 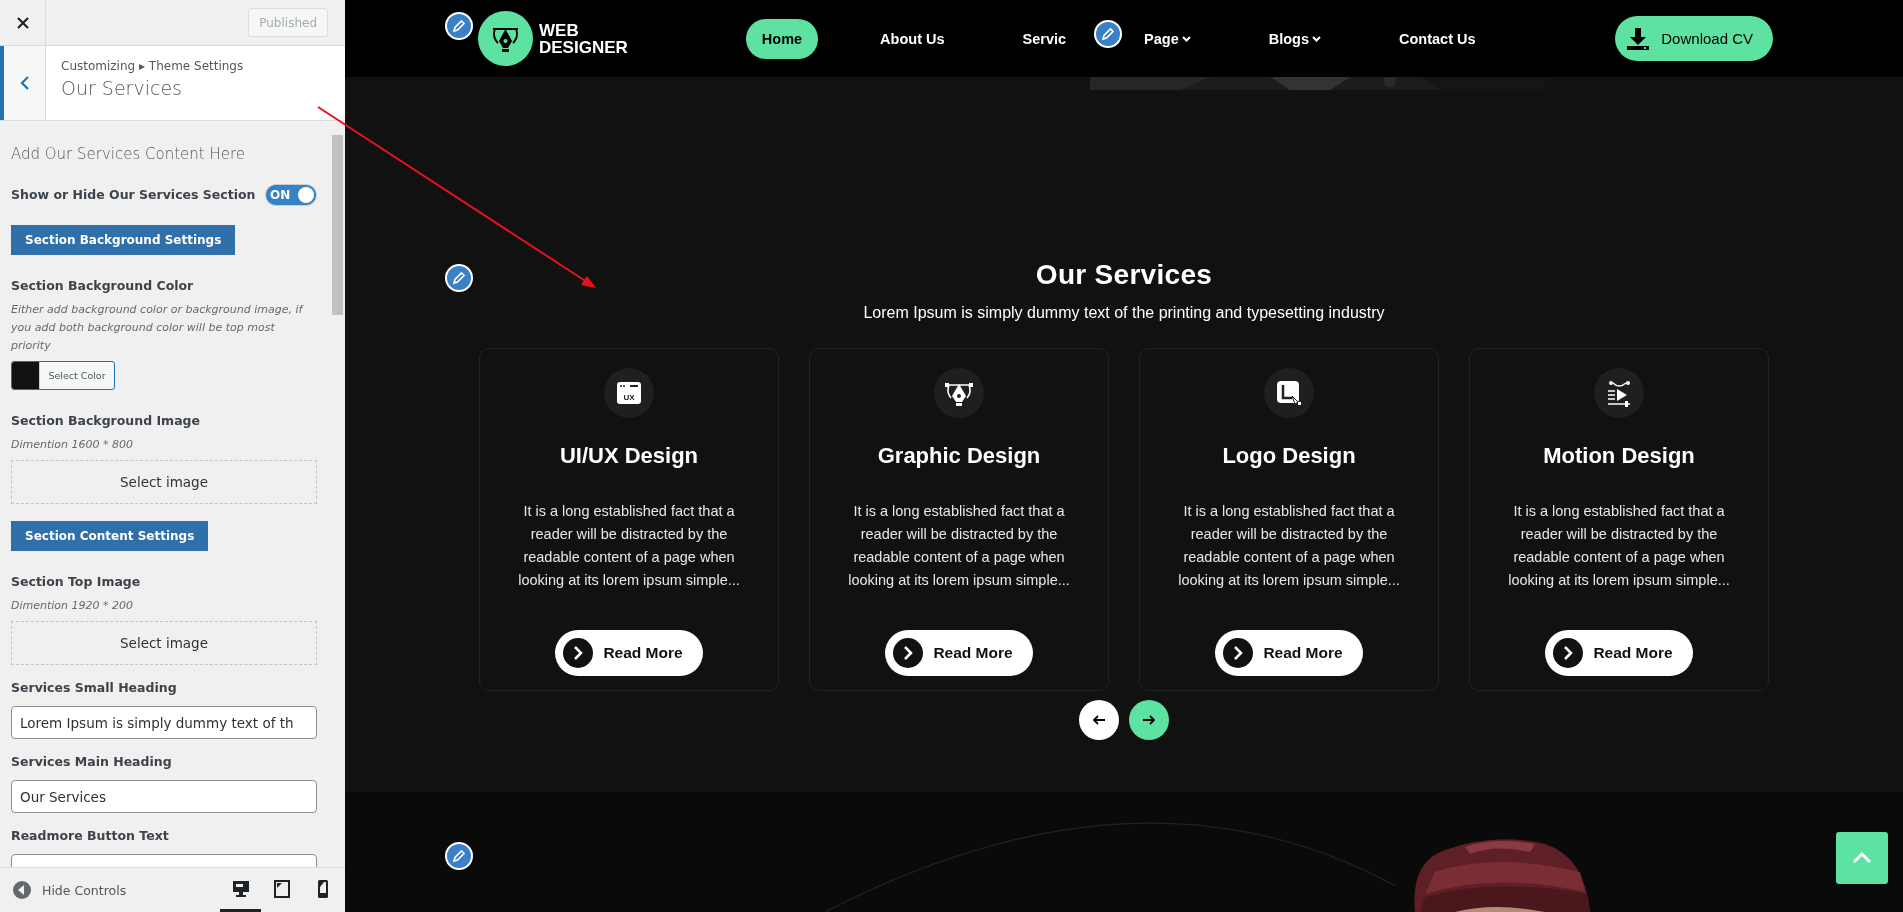 I want to click on card-title: Logo Design, so click(x=1289, y=456).